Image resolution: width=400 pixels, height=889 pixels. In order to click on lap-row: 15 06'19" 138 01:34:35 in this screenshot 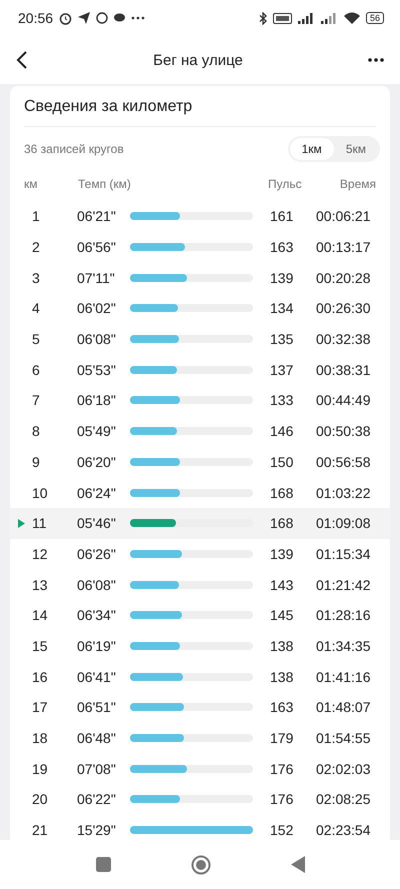, I will do `click(200, 646)`.